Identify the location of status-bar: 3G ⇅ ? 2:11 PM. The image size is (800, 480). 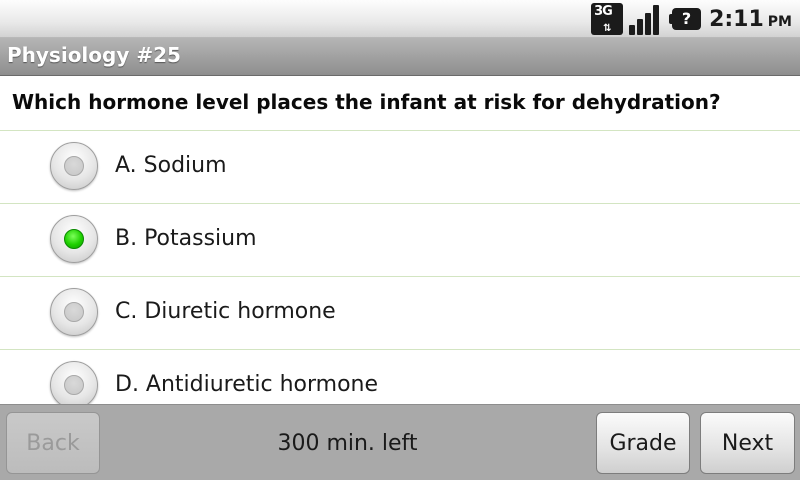
(400, 19).